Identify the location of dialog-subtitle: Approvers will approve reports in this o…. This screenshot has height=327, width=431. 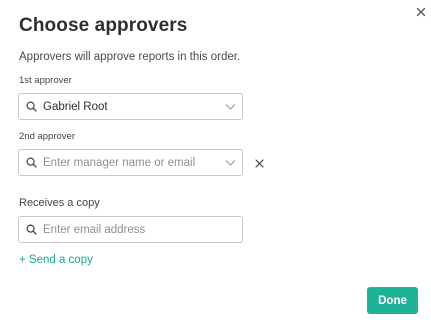
(130, 57).